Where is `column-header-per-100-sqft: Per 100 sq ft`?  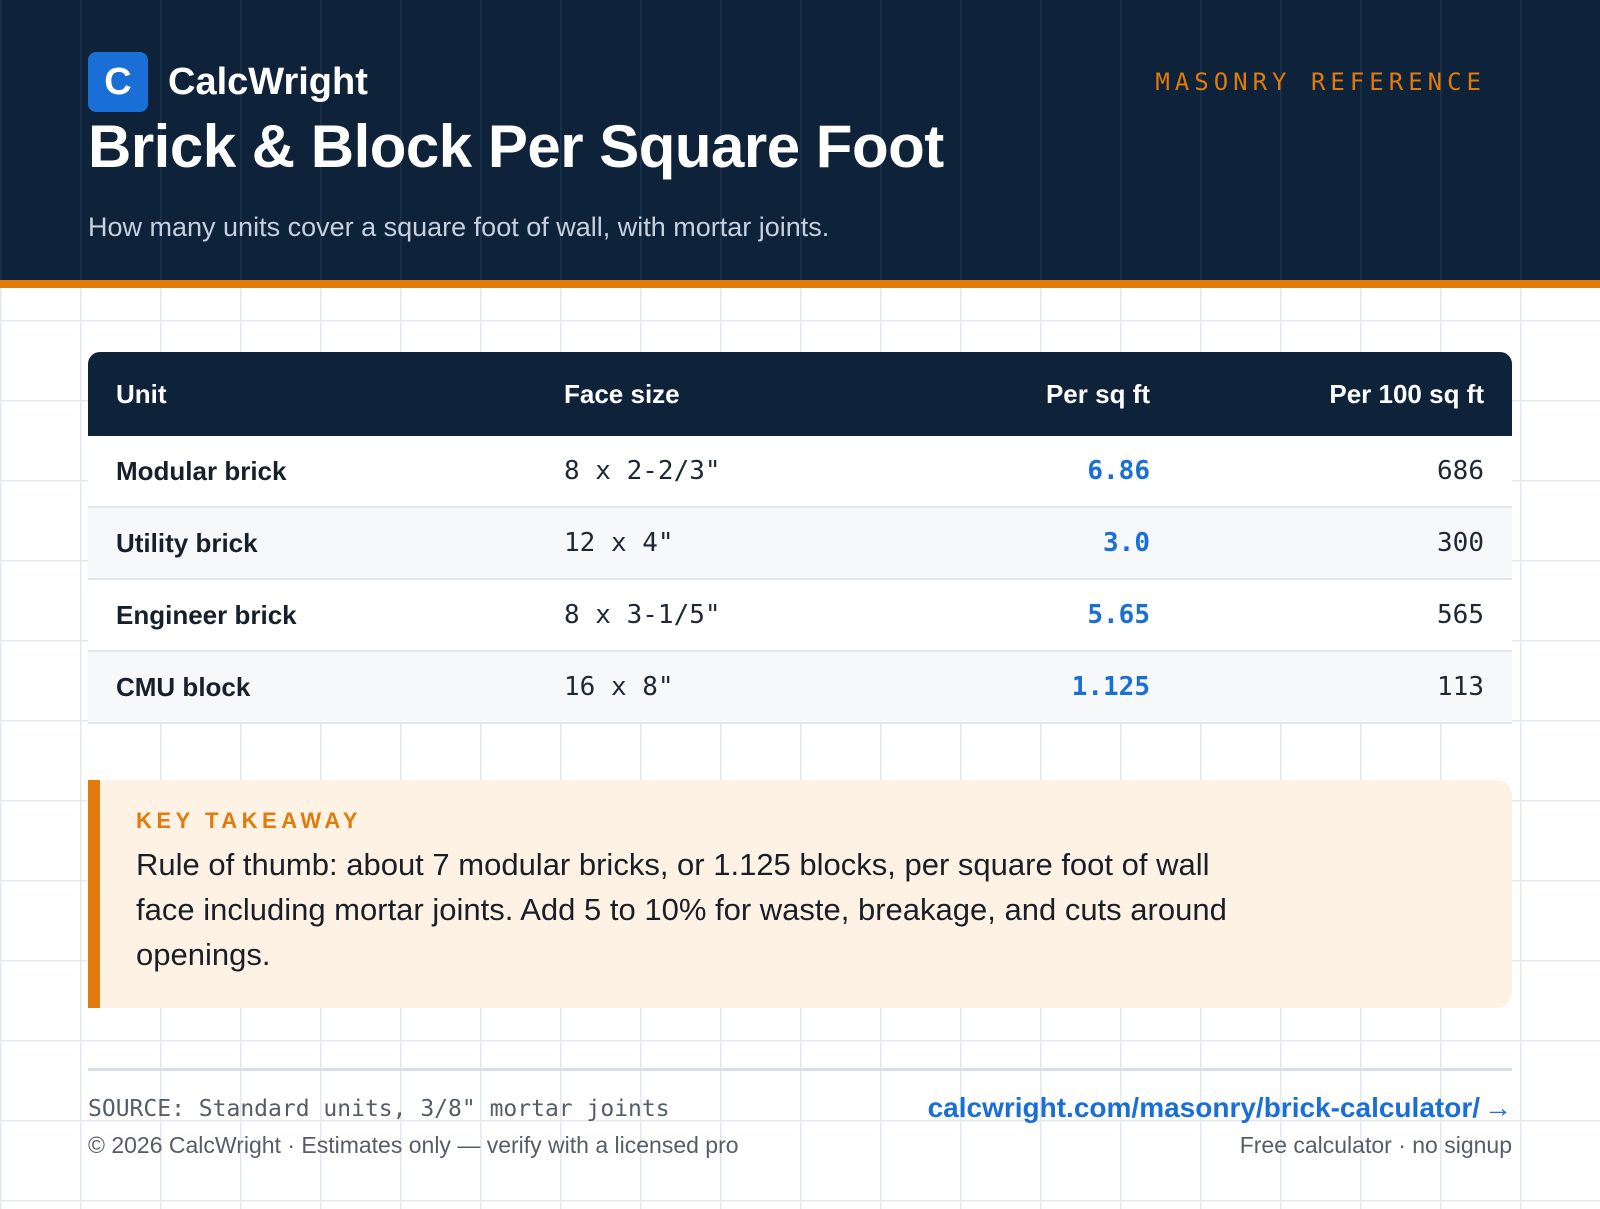 column-header-per-100-sqft: Per 100 sq ft is located at coordinates (1406, 393).